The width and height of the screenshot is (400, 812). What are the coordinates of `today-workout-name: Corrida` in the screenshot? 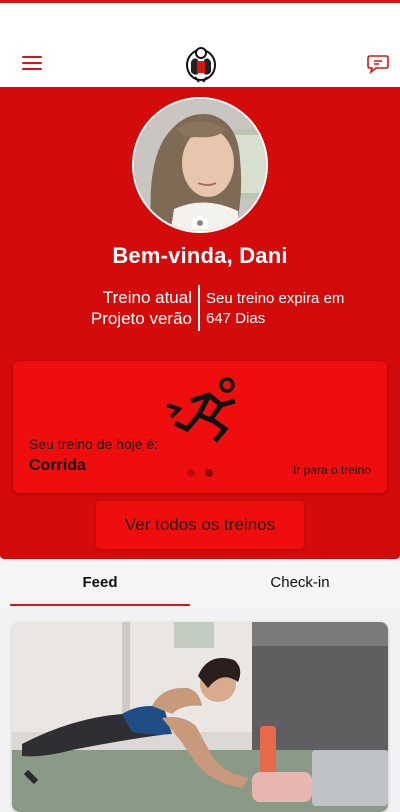 It's located at (57, 465).